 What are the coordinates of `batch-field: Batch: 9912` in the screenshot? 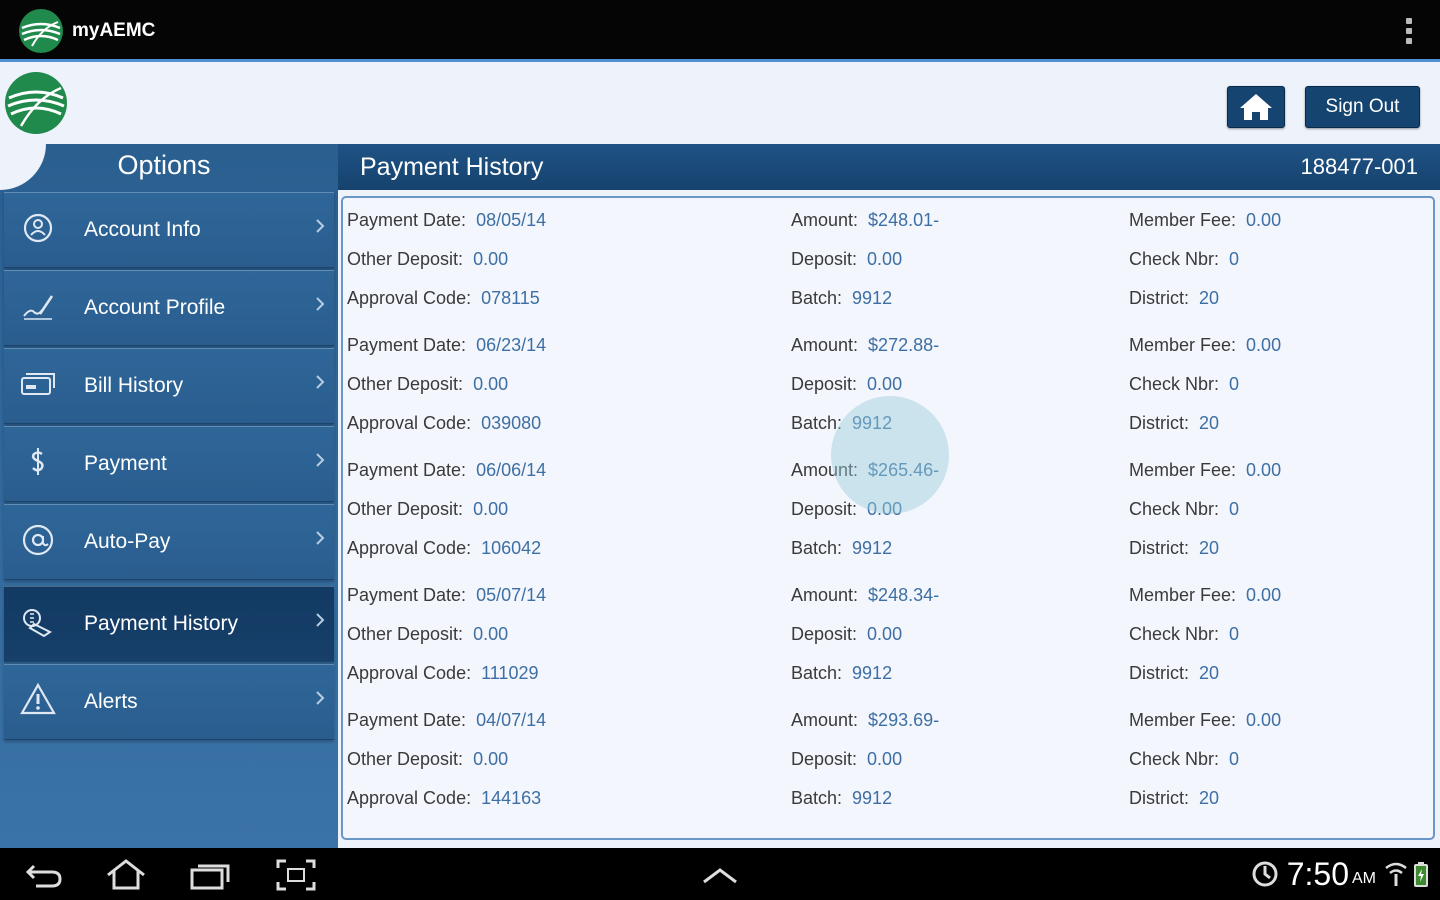 It's located at (841, 798).